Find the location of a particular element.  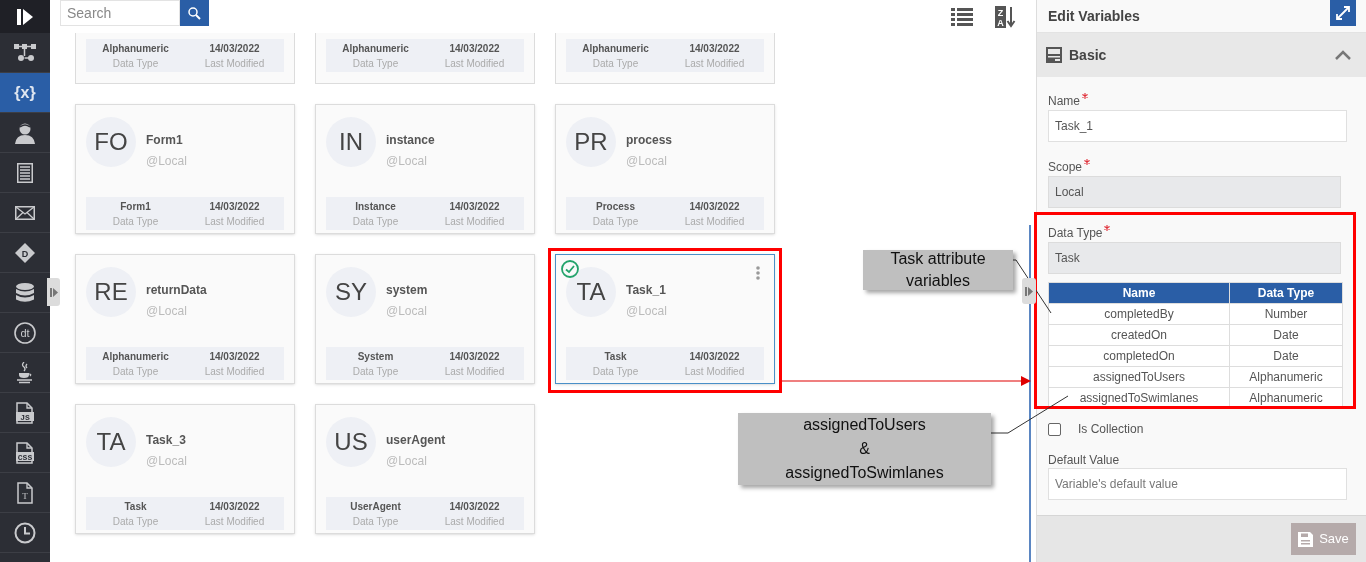

expand-button is located at coordinates (1343, 13).